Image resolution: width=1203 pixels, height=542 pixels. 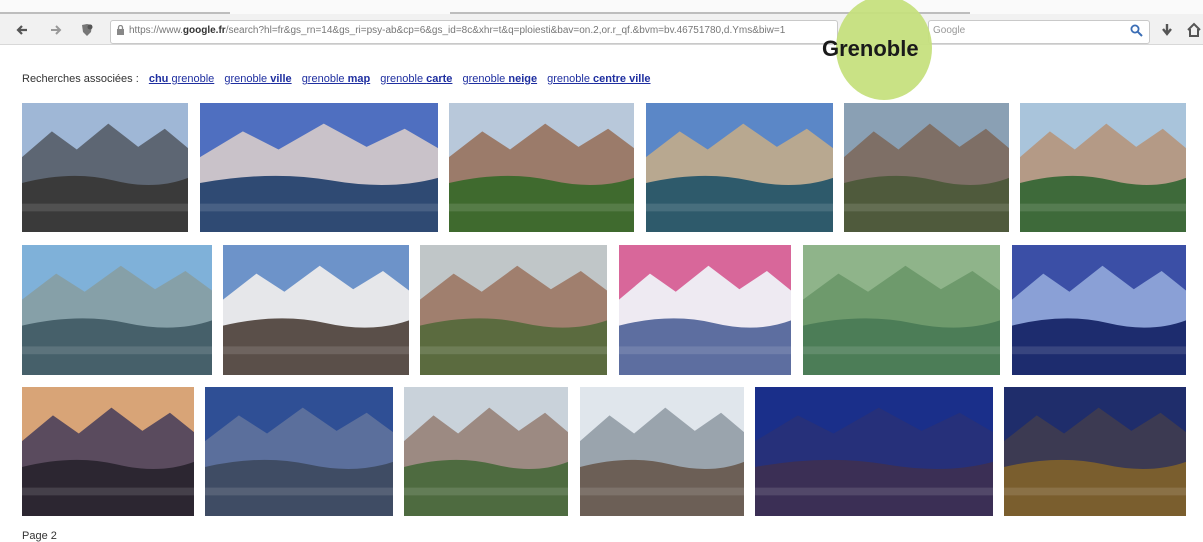 What do you see at coordinates (601, 7) in the screenshot?
I see `tab-strip` at bounding box center [601, 7].